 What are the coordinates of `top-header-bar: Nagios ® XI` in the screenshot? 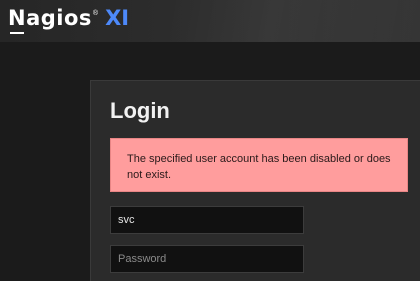 It's located at (210, 21).